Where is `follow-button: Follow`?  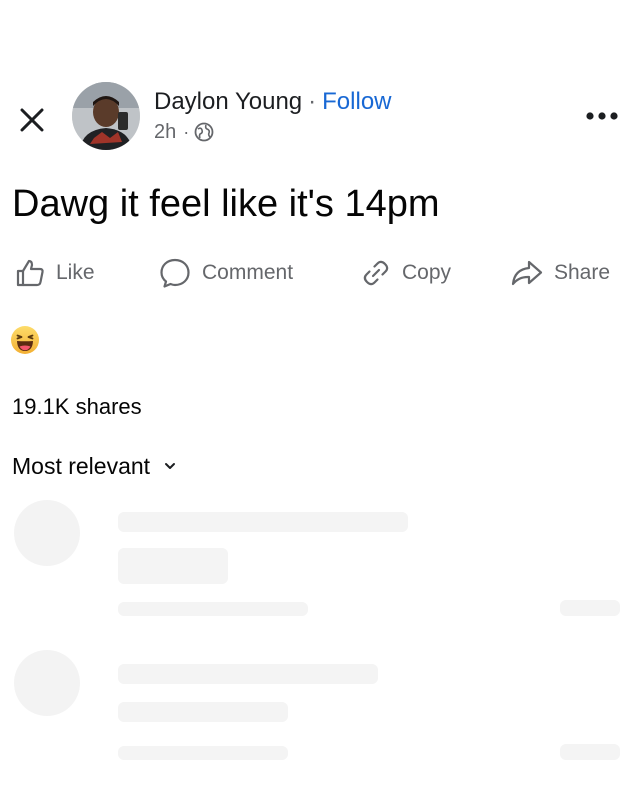 follow-button: Follow is located at coordinates (356, 102).